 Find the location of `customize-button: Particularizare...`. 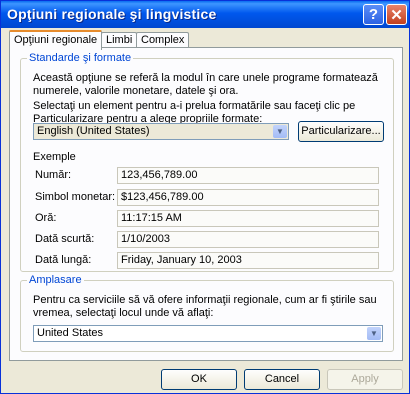

customize-button: Particularizare... is located at coordinates (341, 131).